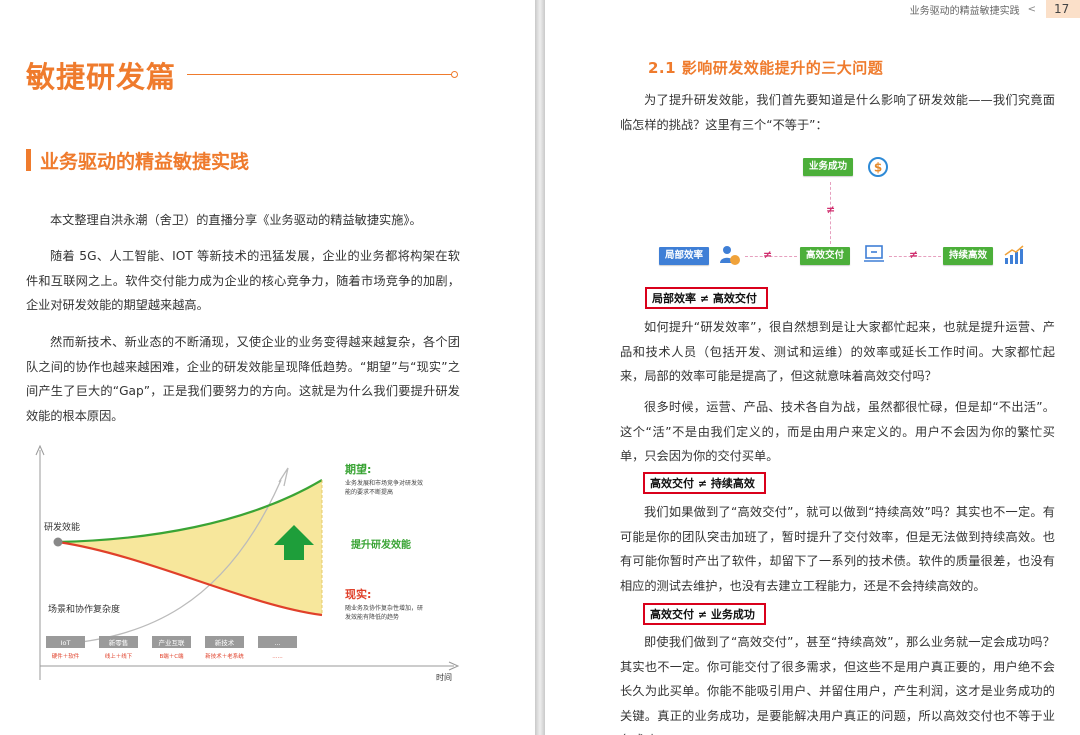 Image resolution: width=1080 pixels, height=735 pixels. I want to click on scenario-tag-label: 新零售, so click(119, 642).